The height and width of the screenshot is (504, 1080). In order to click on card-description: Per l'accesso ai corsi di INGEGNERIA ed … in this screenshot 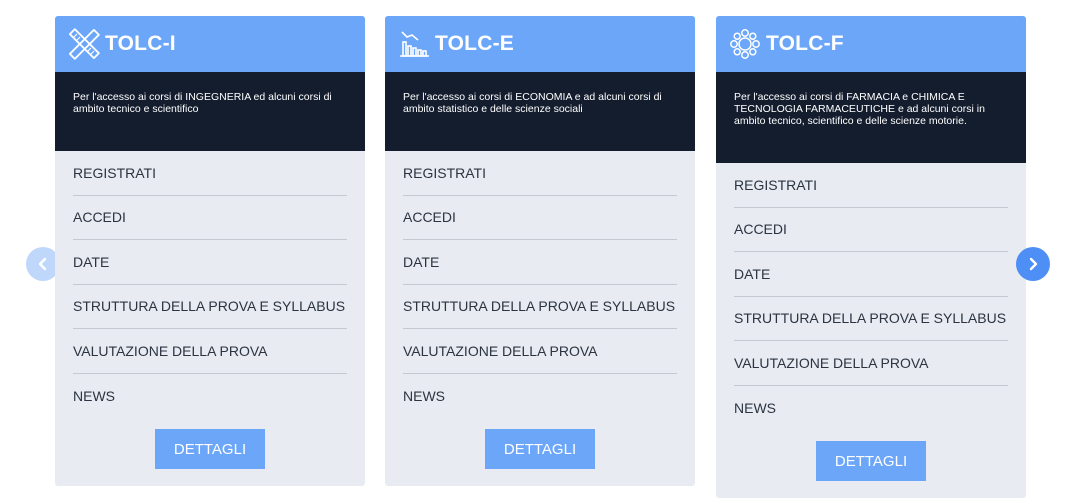, I will do `click(210, 111)`.